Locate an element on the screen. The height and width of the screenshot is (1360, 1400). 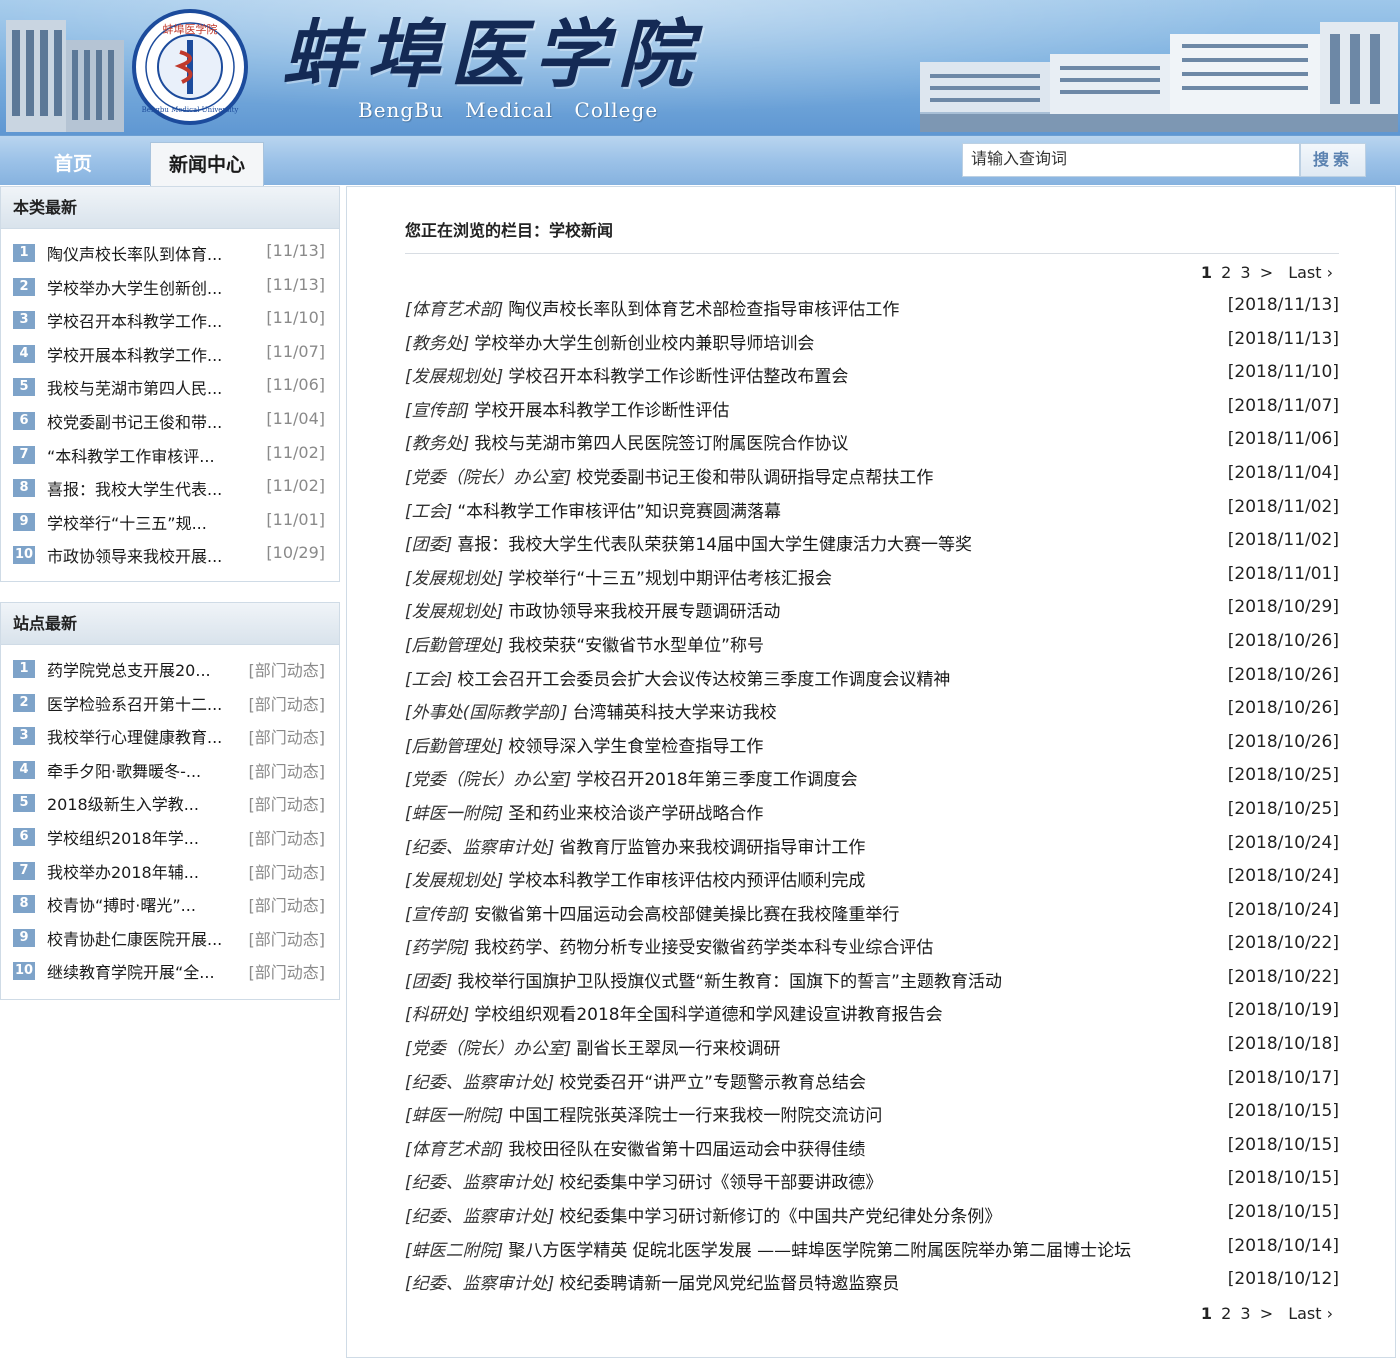
news-category: [蚌医一附院] is located at coordinates (454, 1116).